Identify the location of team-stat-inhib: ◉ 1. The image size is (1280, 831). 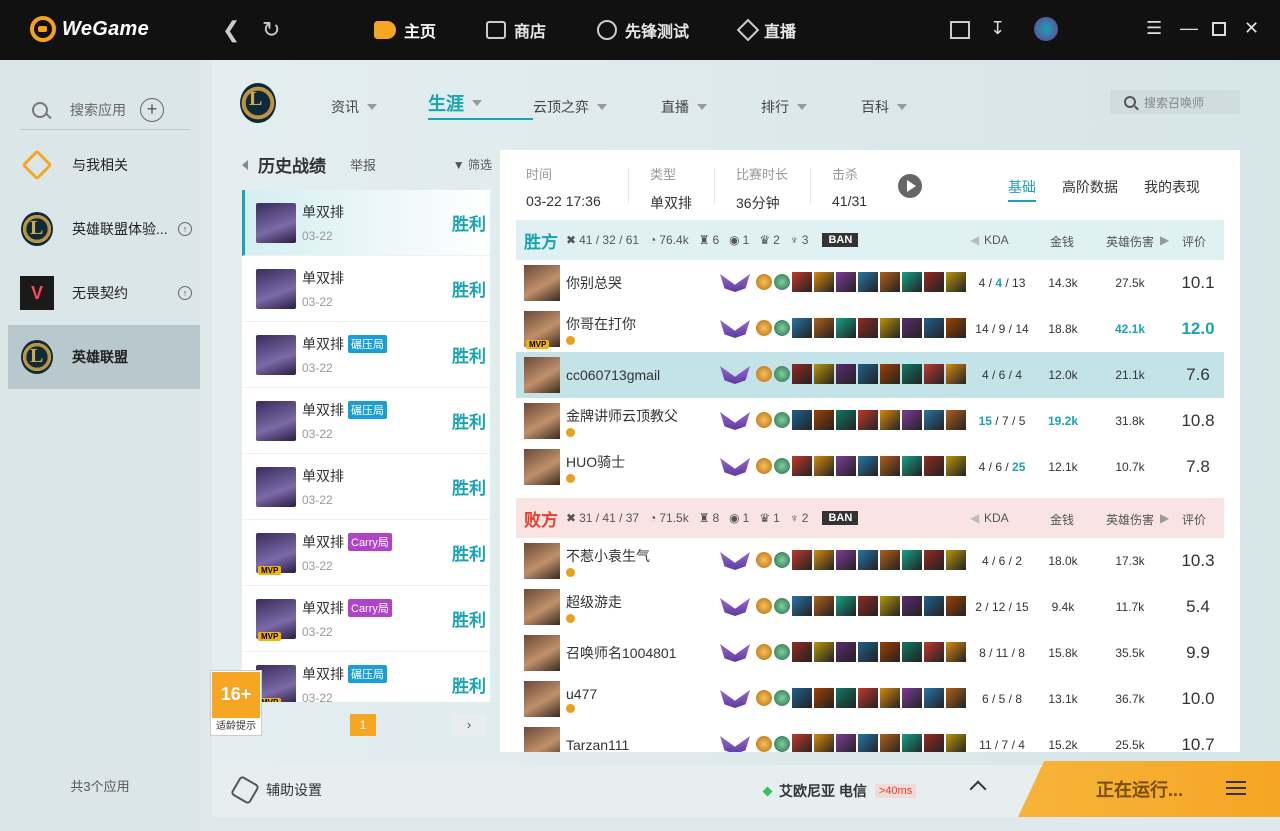
(739, 518).